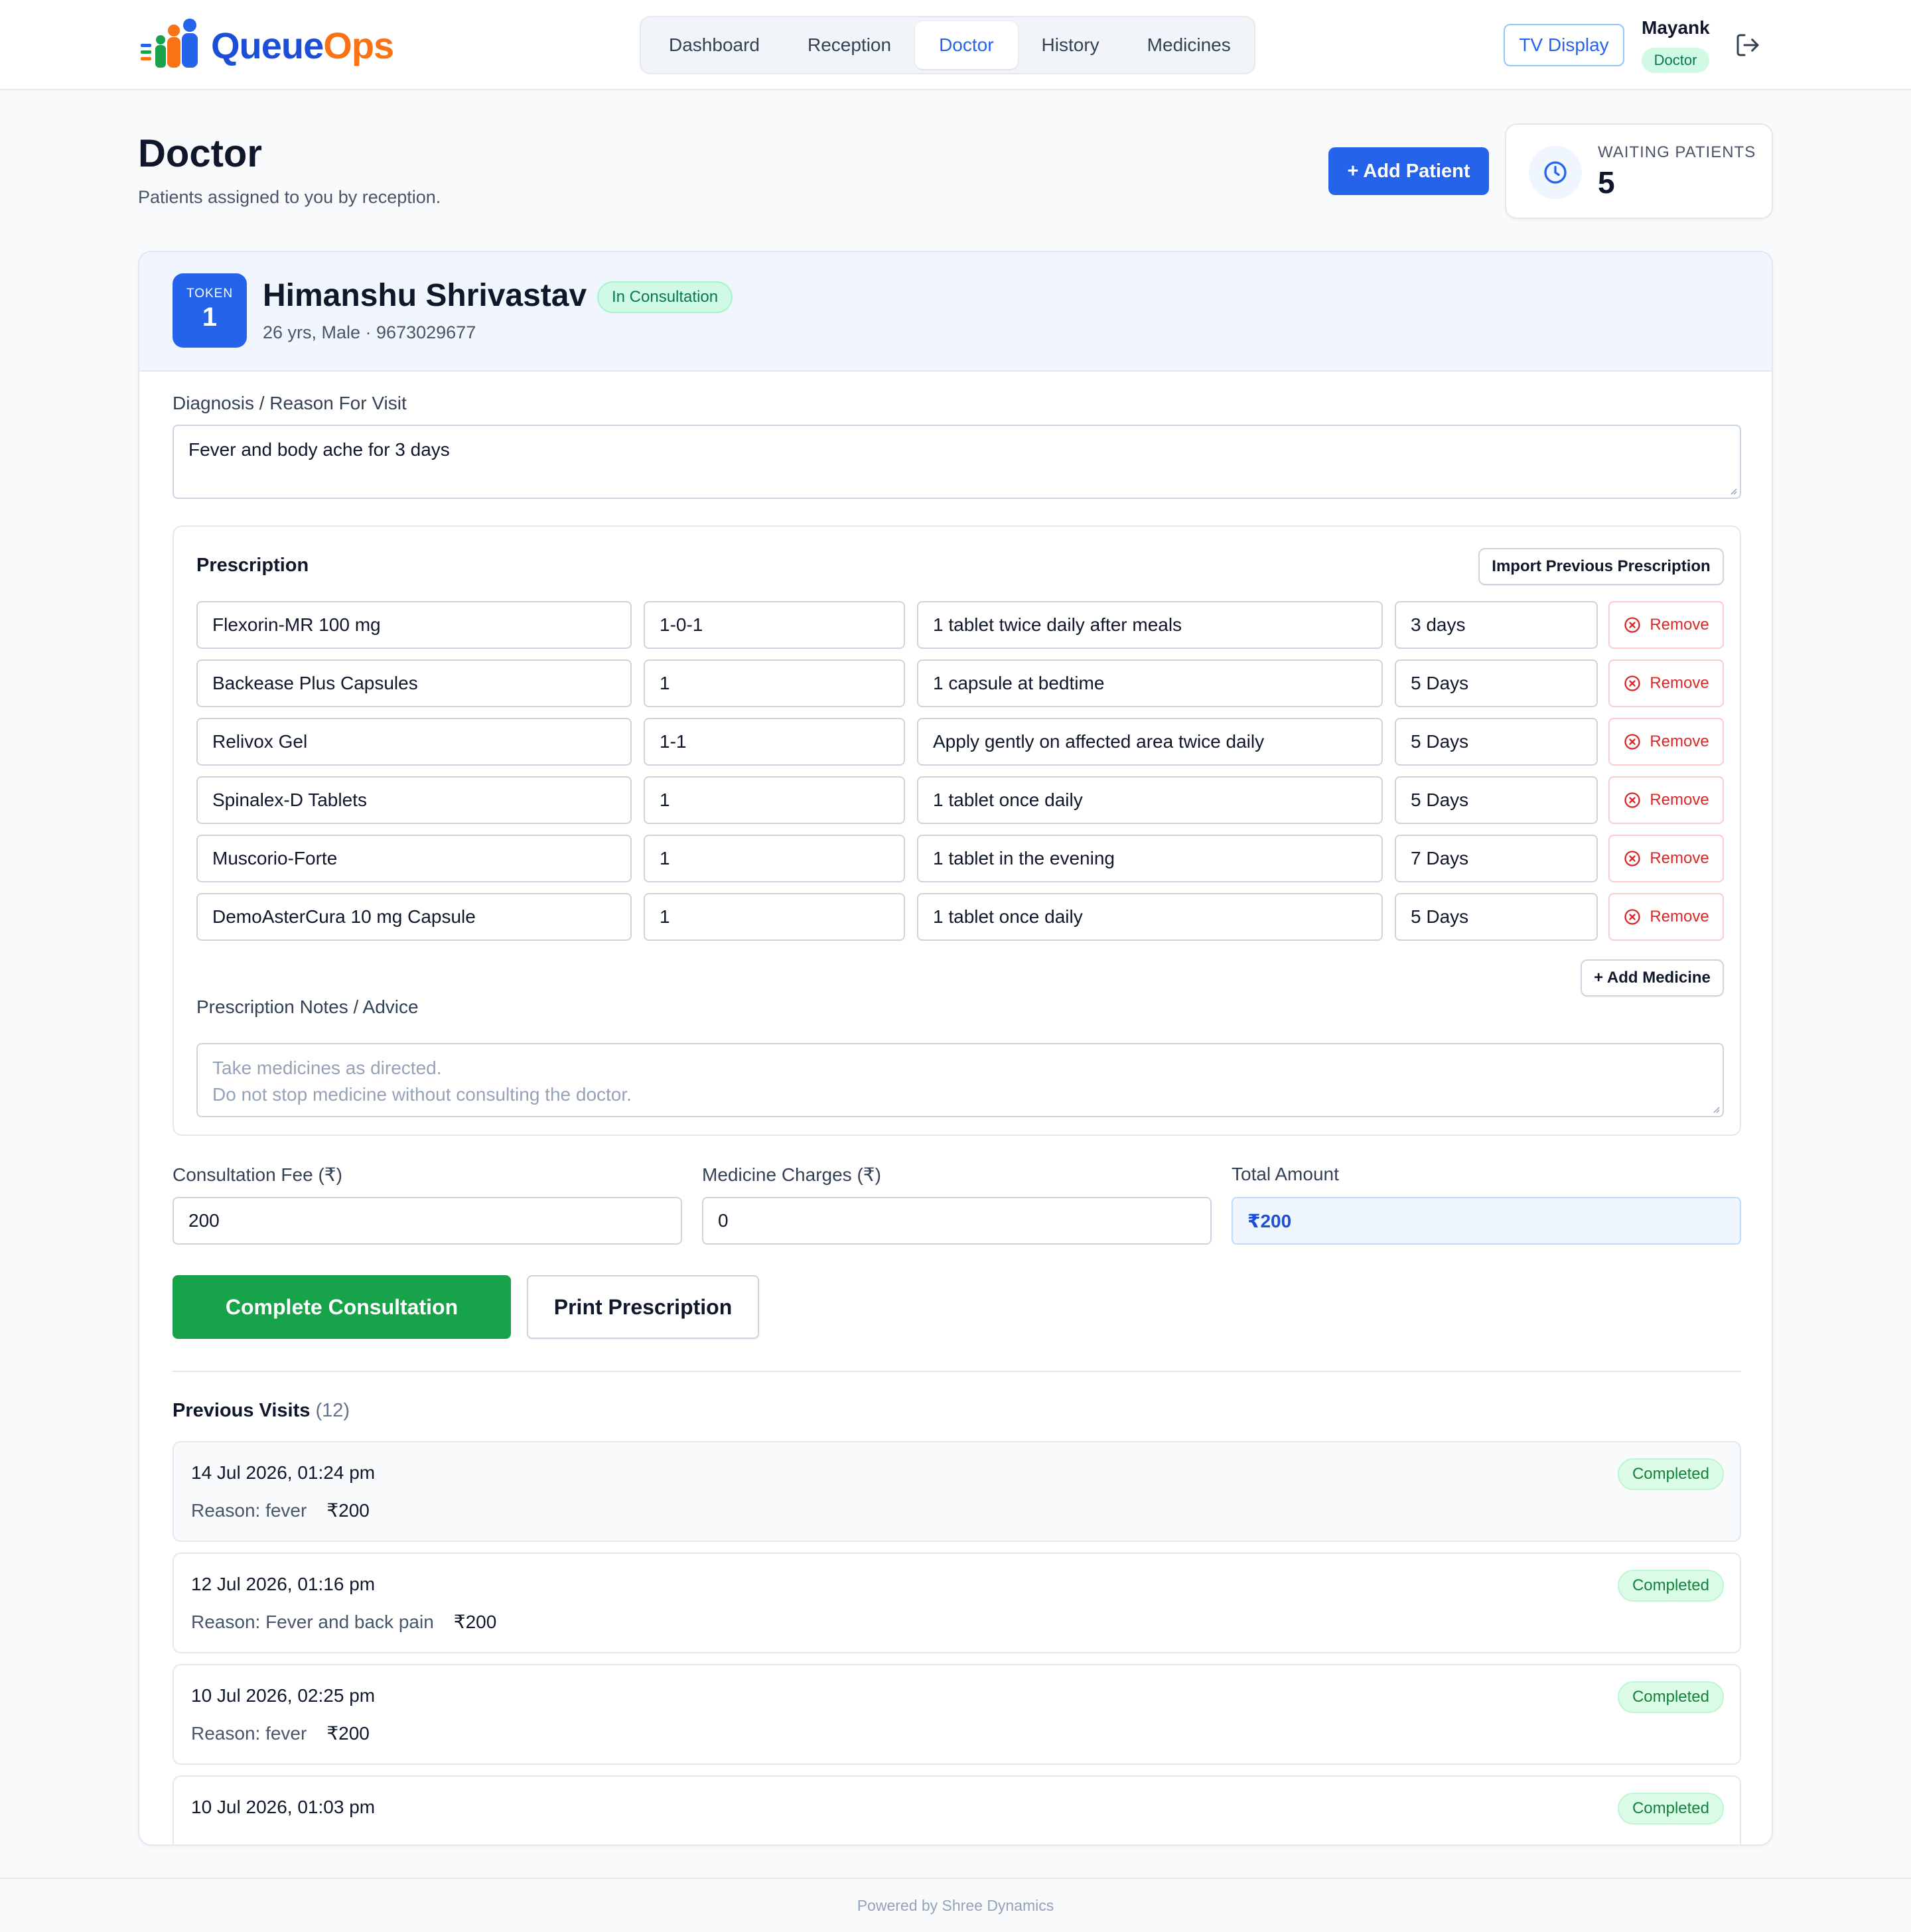 The image size is (1911, 1932). What do you see at coordinates (1408, 171) in the screenshot?
I see `add-patient-button: + Add Patient` at bounding box center [1408, 171].